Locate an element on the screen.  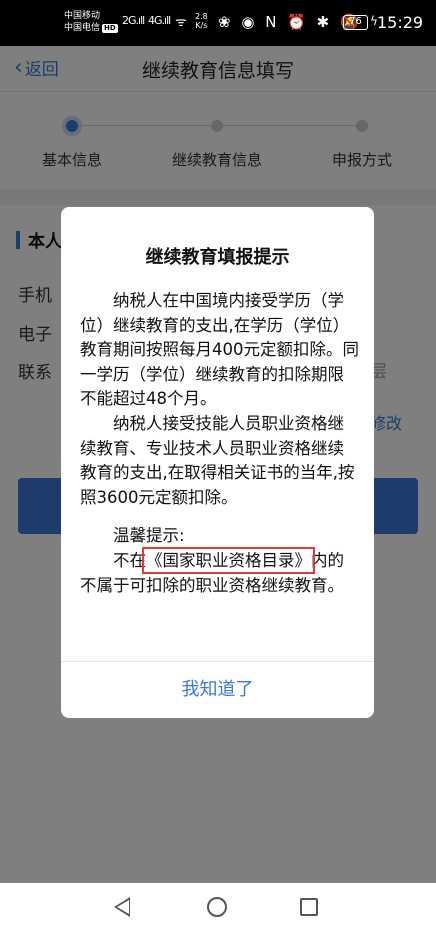
catalog-name-highlight: 《国家职业资格目录》 is located at coordinates (228, 560).